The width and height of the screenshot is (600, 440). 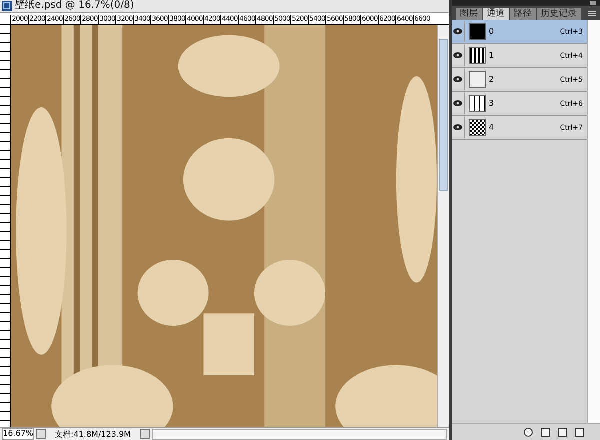 I want to click on panel-tab: 通道, so click(x=496, y=14).